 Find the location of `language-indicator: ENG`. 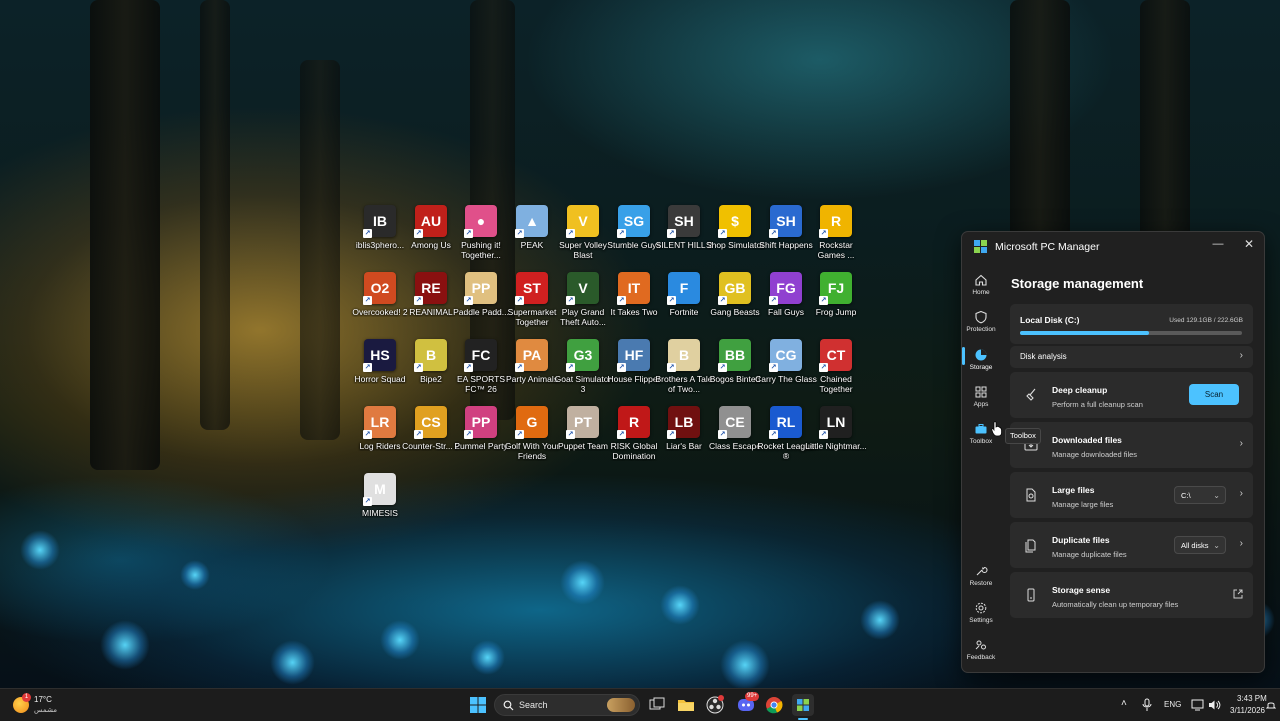

language-indicator: ENG is located at coordinates (1172, 704).